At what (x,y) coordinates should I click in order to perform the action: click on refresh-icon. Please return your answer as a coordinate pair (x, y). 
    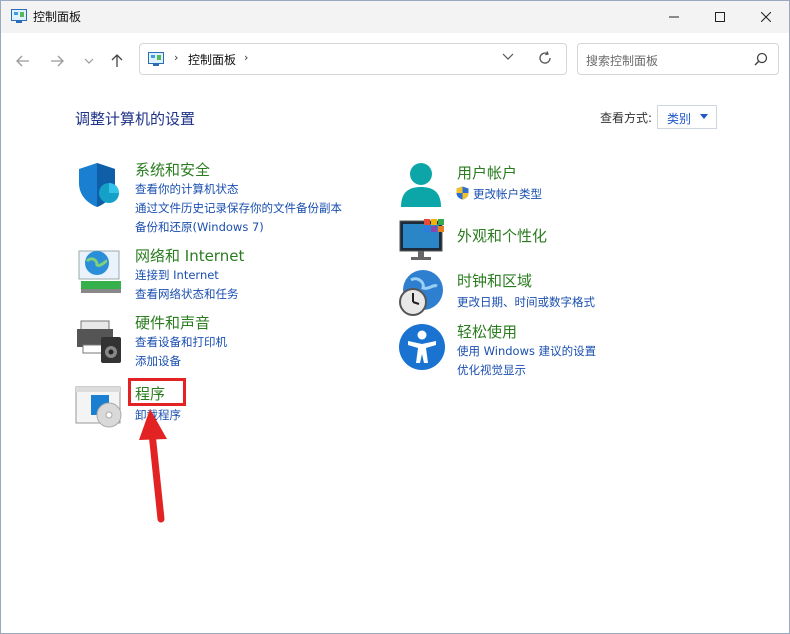
    Looking at the image, I should click on (545, 58).